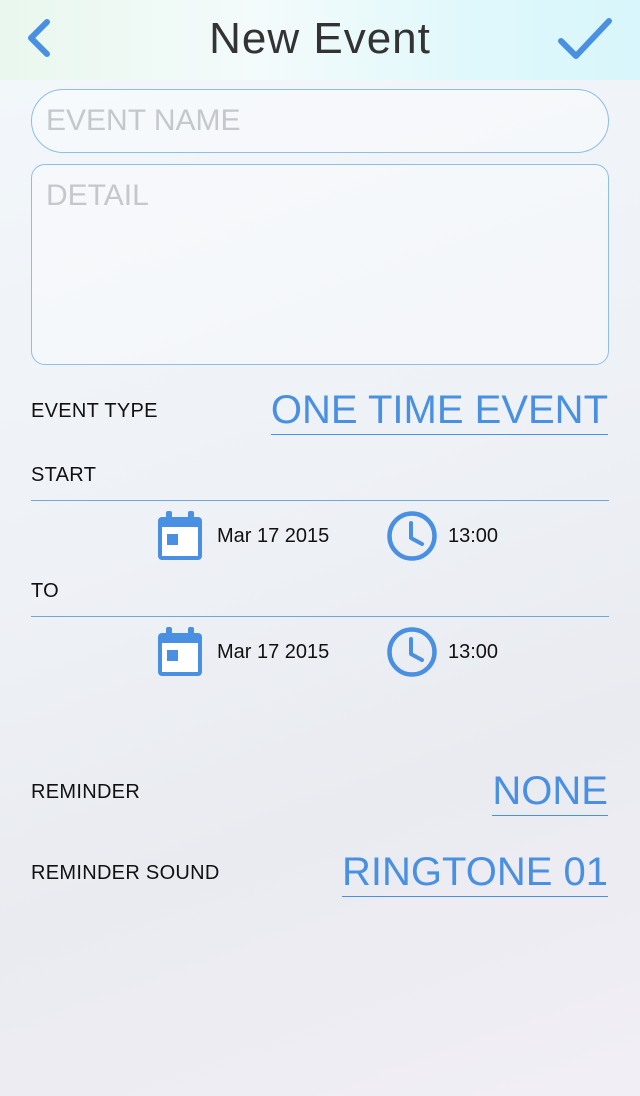 This screenshot has width=640, height=1096. Describe the element at coordinates (125, 873) in the screenshot. I see `reminder-sound-label: REMINDER SOUND` at that location.